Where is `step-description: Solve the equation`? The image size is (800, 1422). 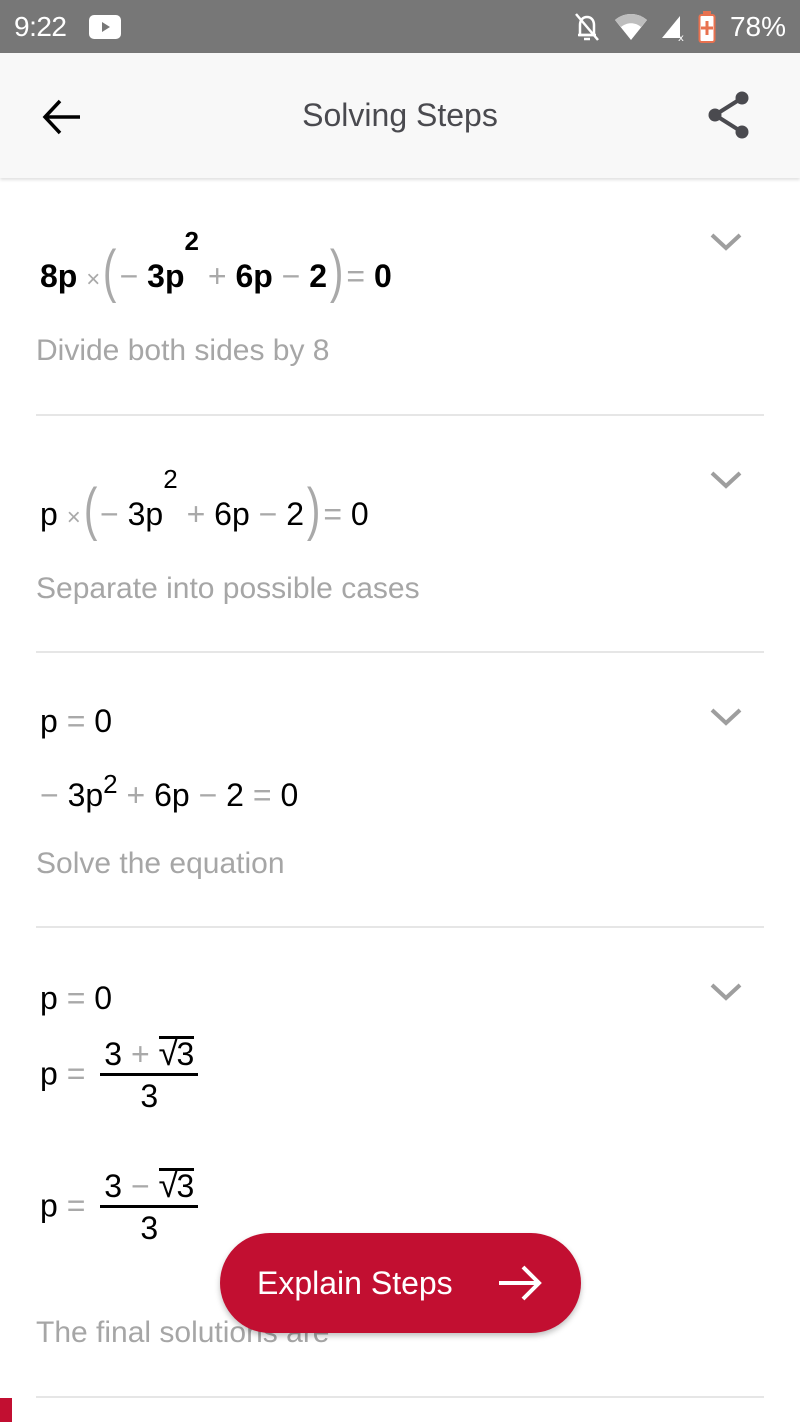 step-description: Solve the equation is located at coordinates (160, 863).